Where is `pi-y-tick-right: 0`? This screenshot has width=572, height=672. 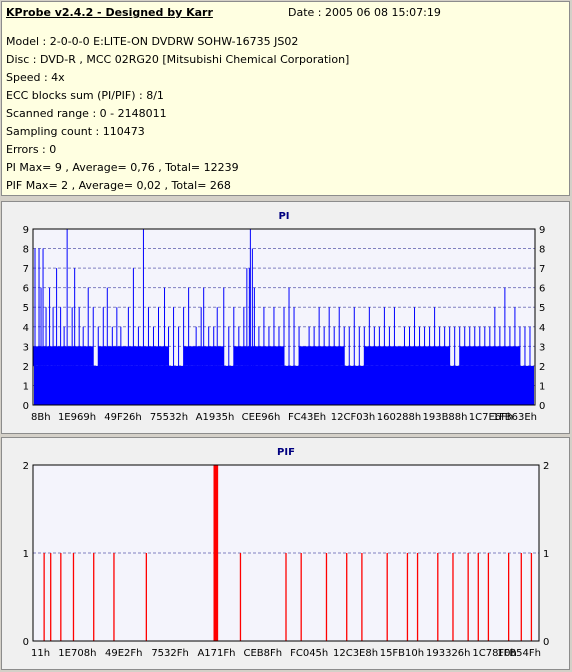
pi-y-tick-right: 0 is located at coordinates (542, 406).